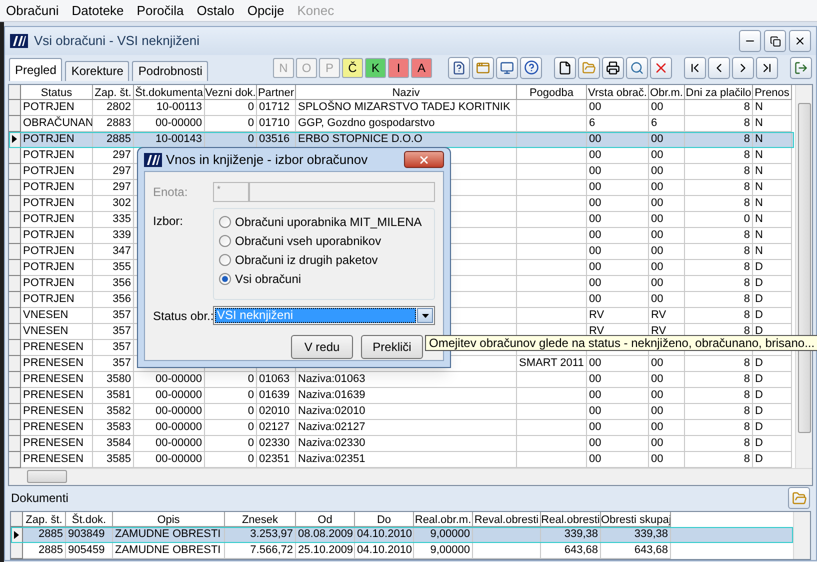 The image size is (817, 562). What do you see at coordinates (421, 68) in the screenshot?
I see `letter-button: A` at bounding box center [421, 68].